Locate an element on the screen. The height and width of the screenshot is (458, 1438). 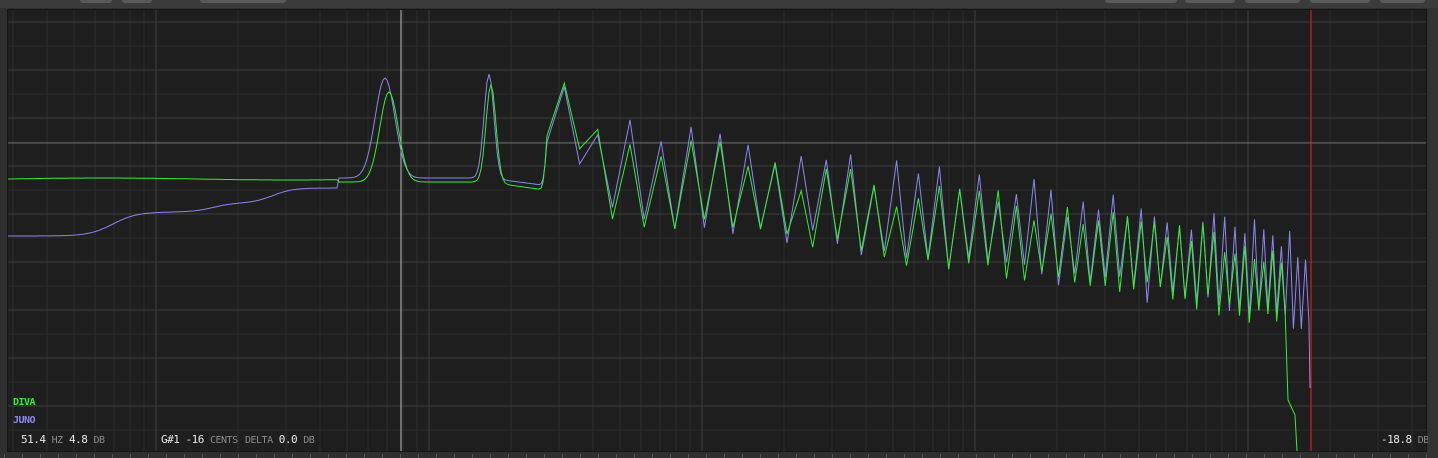
gain-unit: DB is located at coordinates (99, 440).